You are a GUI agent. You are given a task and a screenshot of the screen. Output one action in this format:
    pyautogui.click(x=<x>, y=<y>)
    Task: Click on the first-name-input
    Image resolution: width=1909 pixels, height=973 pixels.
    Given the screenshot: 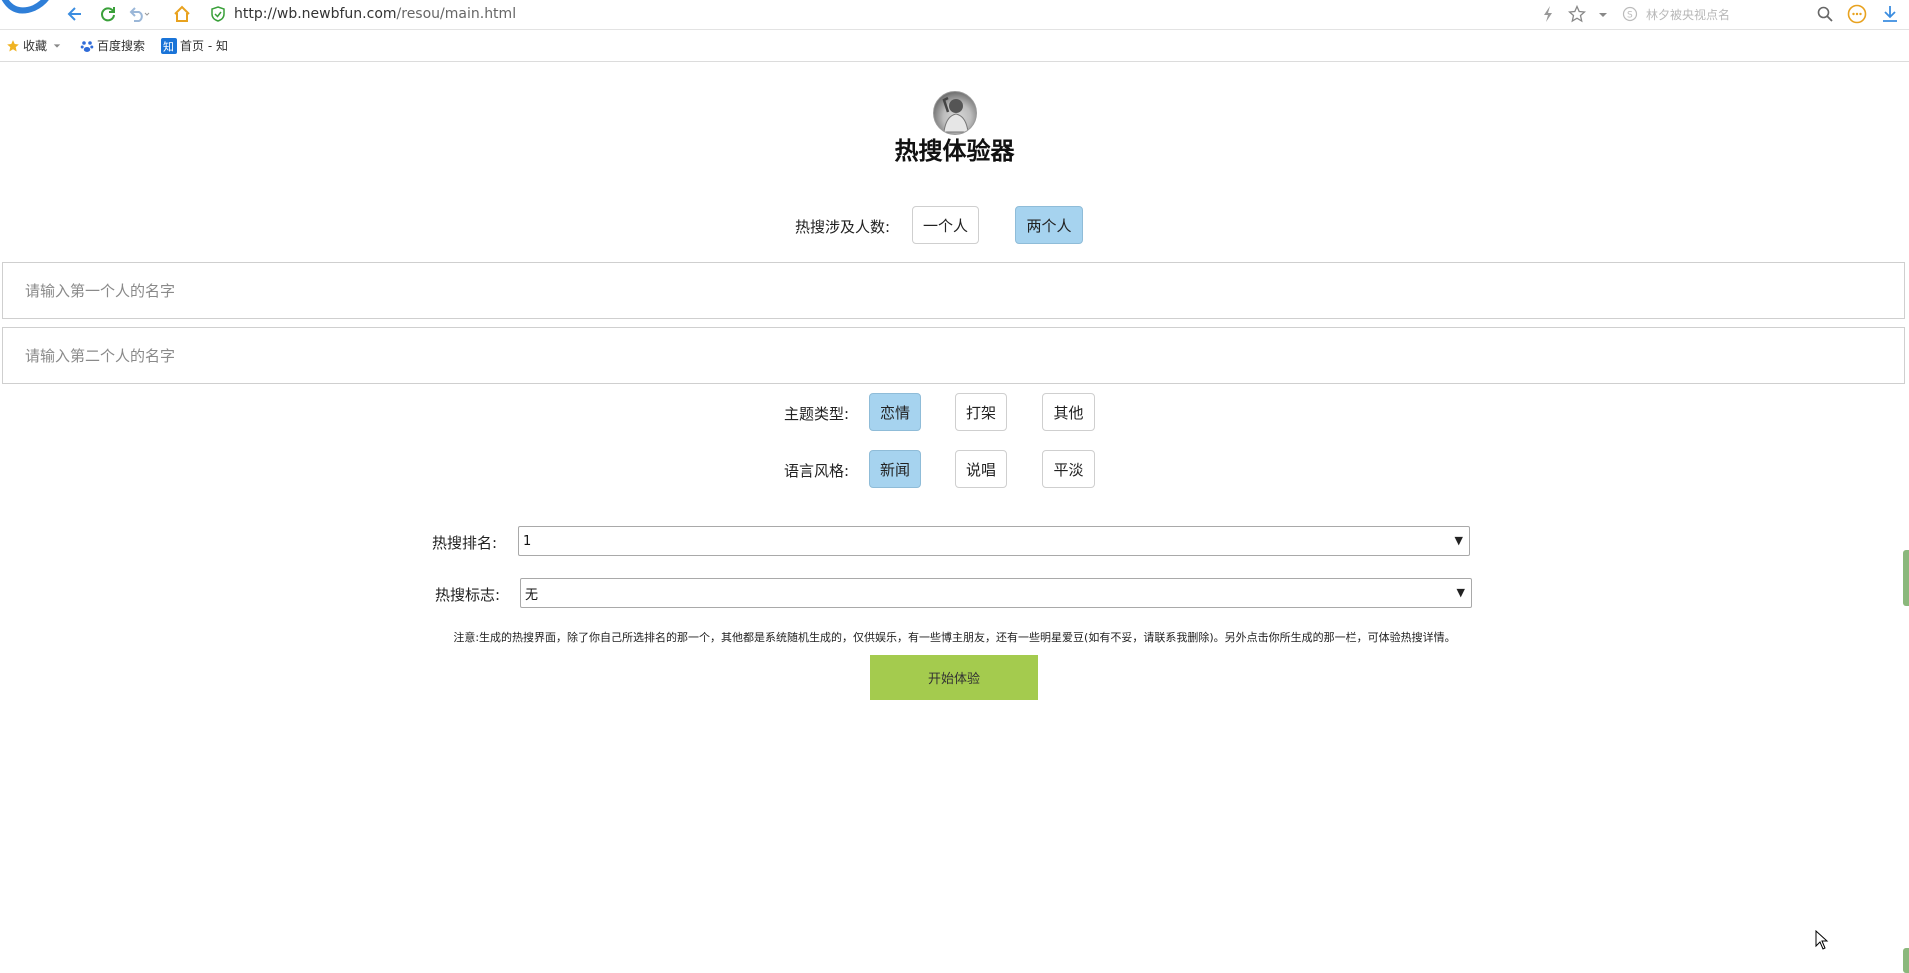 What is the action you would take?
    pyautogui.click(x=953, y=290)
    